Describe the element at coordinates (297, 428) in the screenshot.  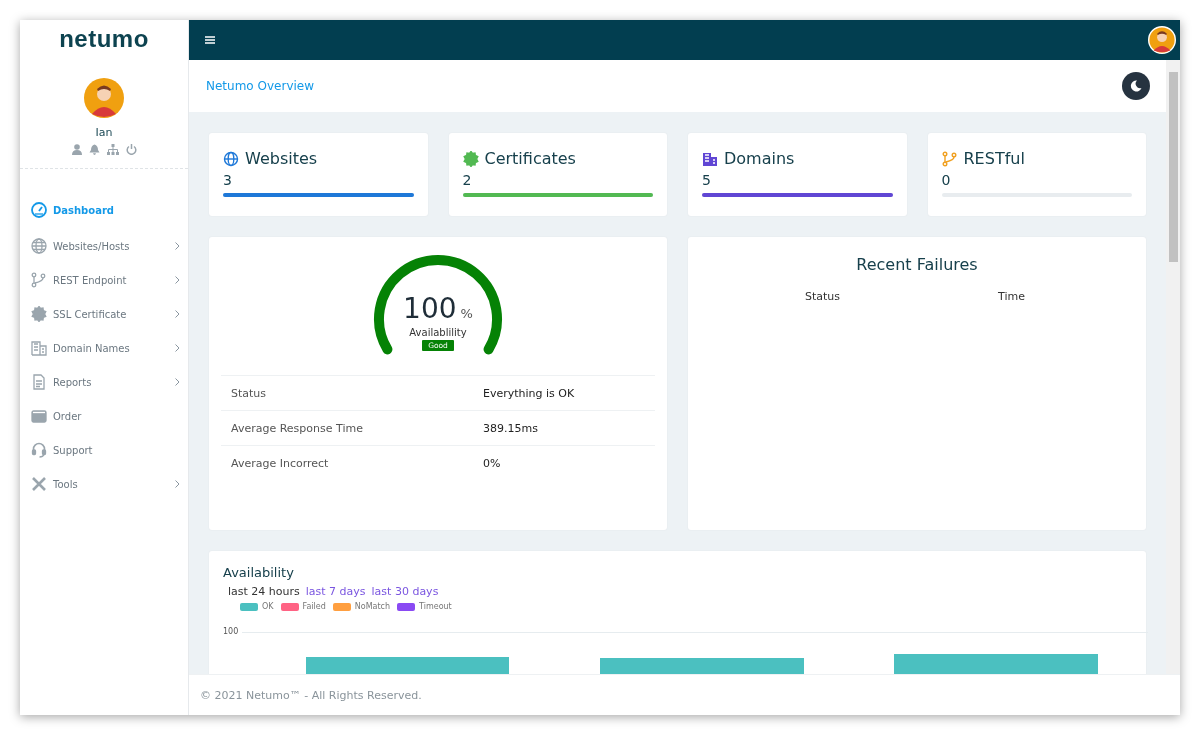
I see `table-cell-text: Average Response Time` at that location.